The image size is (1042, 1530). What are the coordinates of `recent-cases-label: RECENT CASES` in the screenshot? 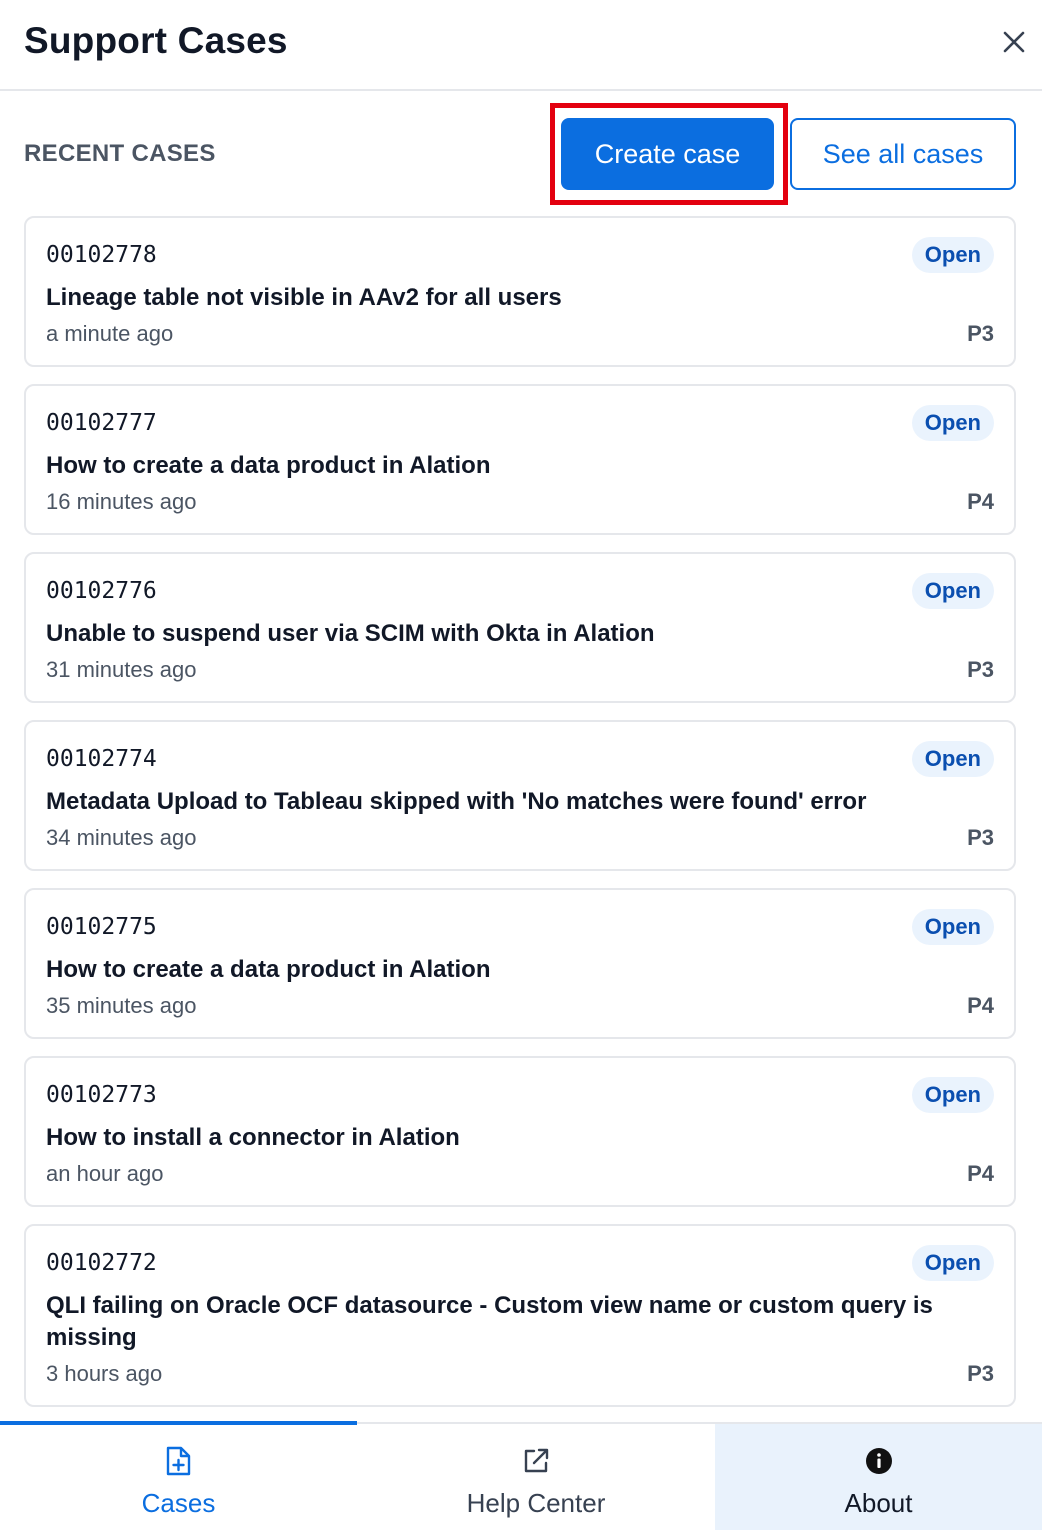 It's located at (120, 153).